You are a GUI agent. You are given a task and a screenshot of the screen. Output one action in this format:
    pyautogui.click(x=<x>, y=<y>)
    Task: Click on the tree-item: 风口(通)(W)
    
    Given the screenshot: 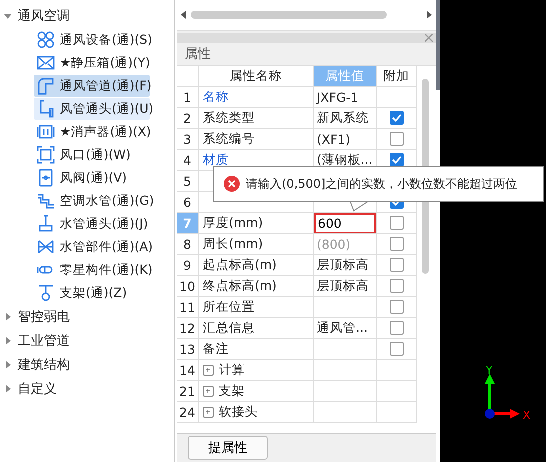 What is the action you would take?
    pyautogui.click(x=92, y=155)
    